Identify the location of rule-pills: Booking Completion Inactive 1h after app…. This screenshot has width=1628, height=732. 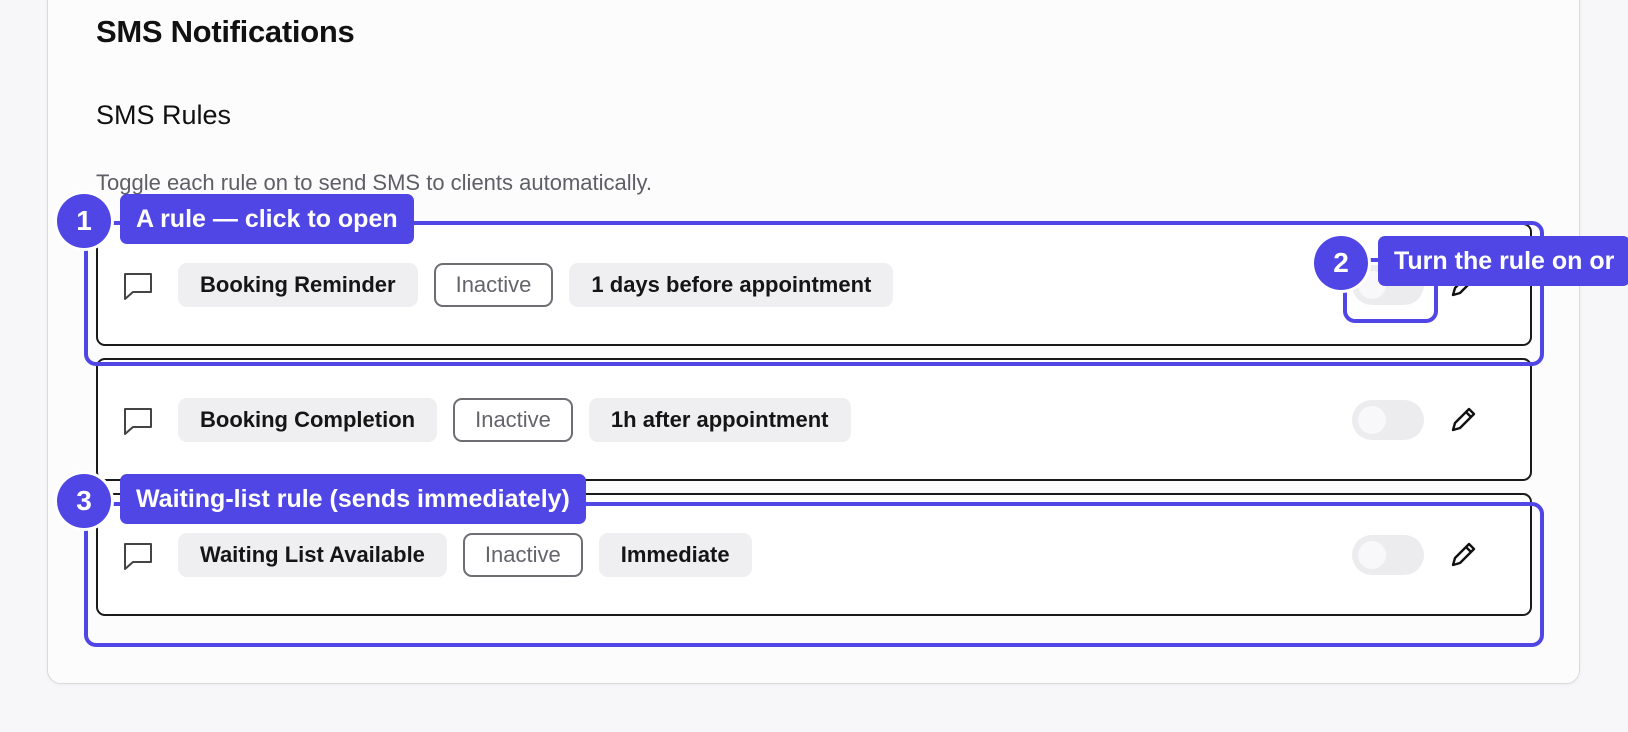
(514, 420).